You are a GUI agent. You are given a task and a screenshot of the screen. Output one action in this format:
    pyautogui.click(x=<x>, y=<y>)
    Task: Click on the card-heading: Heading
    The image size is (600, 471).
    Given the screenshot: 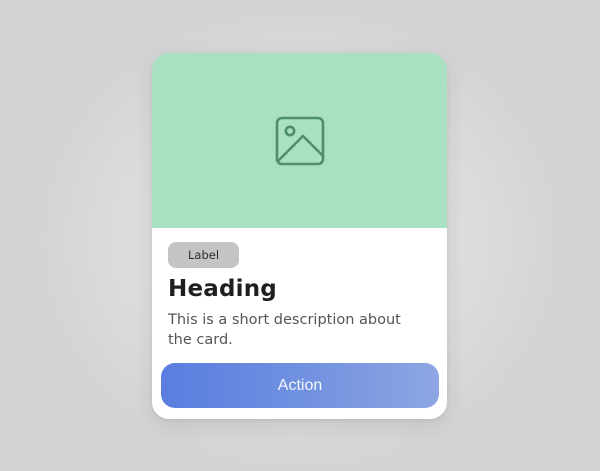 What is the action you would take?
    pyautogui.click(x=222, y=289)
    